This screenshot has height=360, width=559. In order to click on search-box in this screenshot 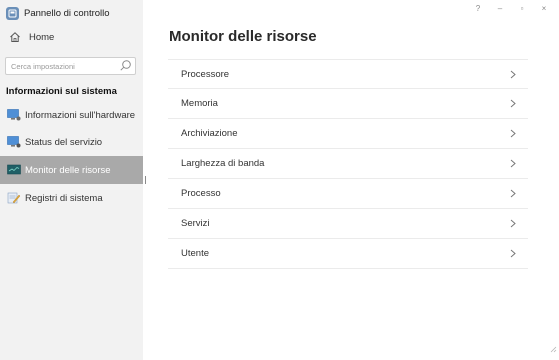, I will do `click(70, 66)`.